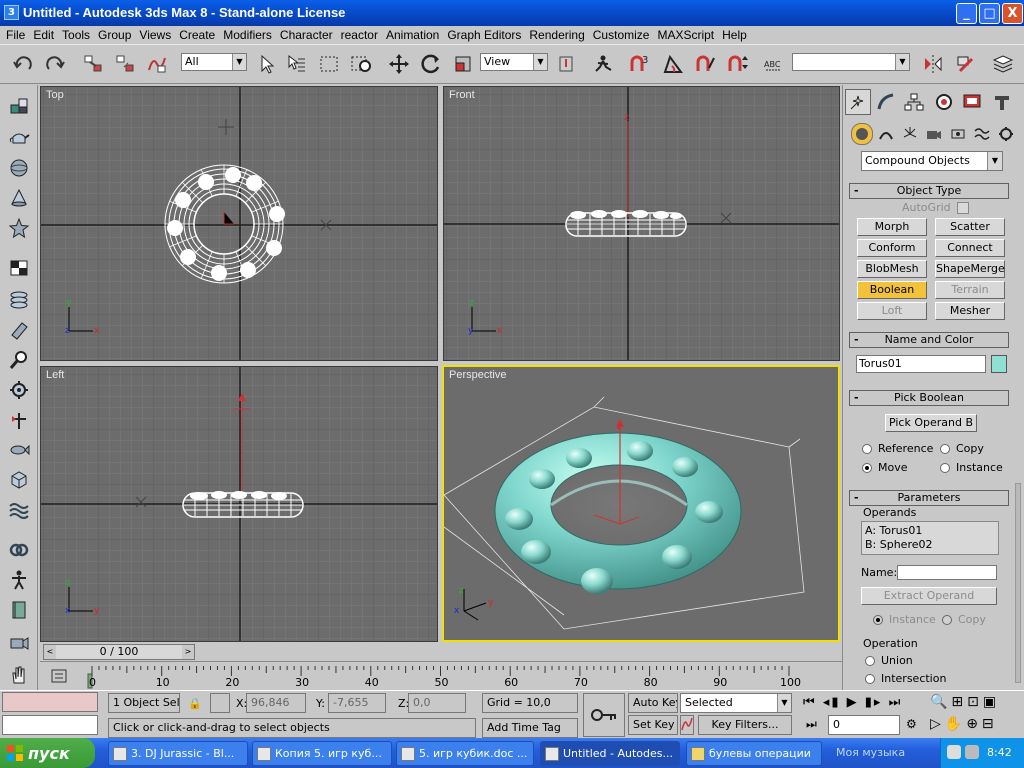  I want to click on select-by-name-icon, so click(297, 64).